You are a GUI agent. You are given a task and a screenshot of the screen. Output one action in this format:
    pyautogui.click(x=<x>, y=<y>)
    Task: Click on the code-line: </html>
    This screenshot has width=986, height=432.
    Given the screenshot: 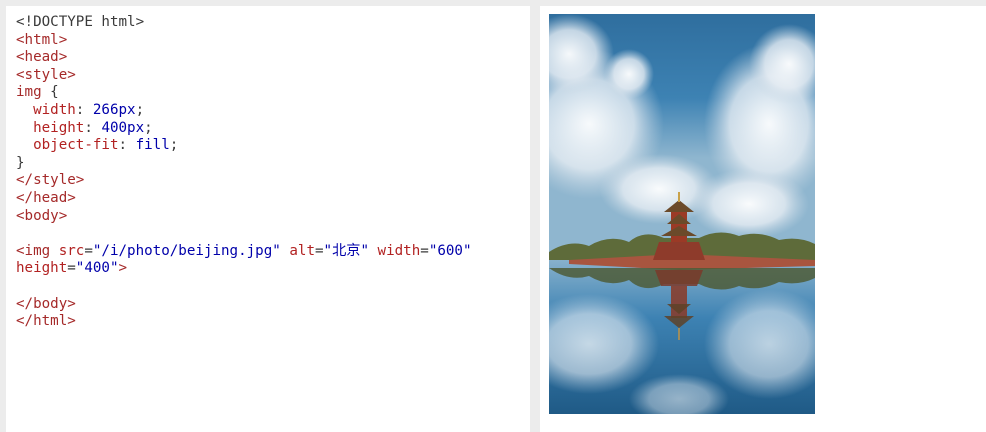 What is the action you would take?
    pyautogui.click(x=244, y=322)
    